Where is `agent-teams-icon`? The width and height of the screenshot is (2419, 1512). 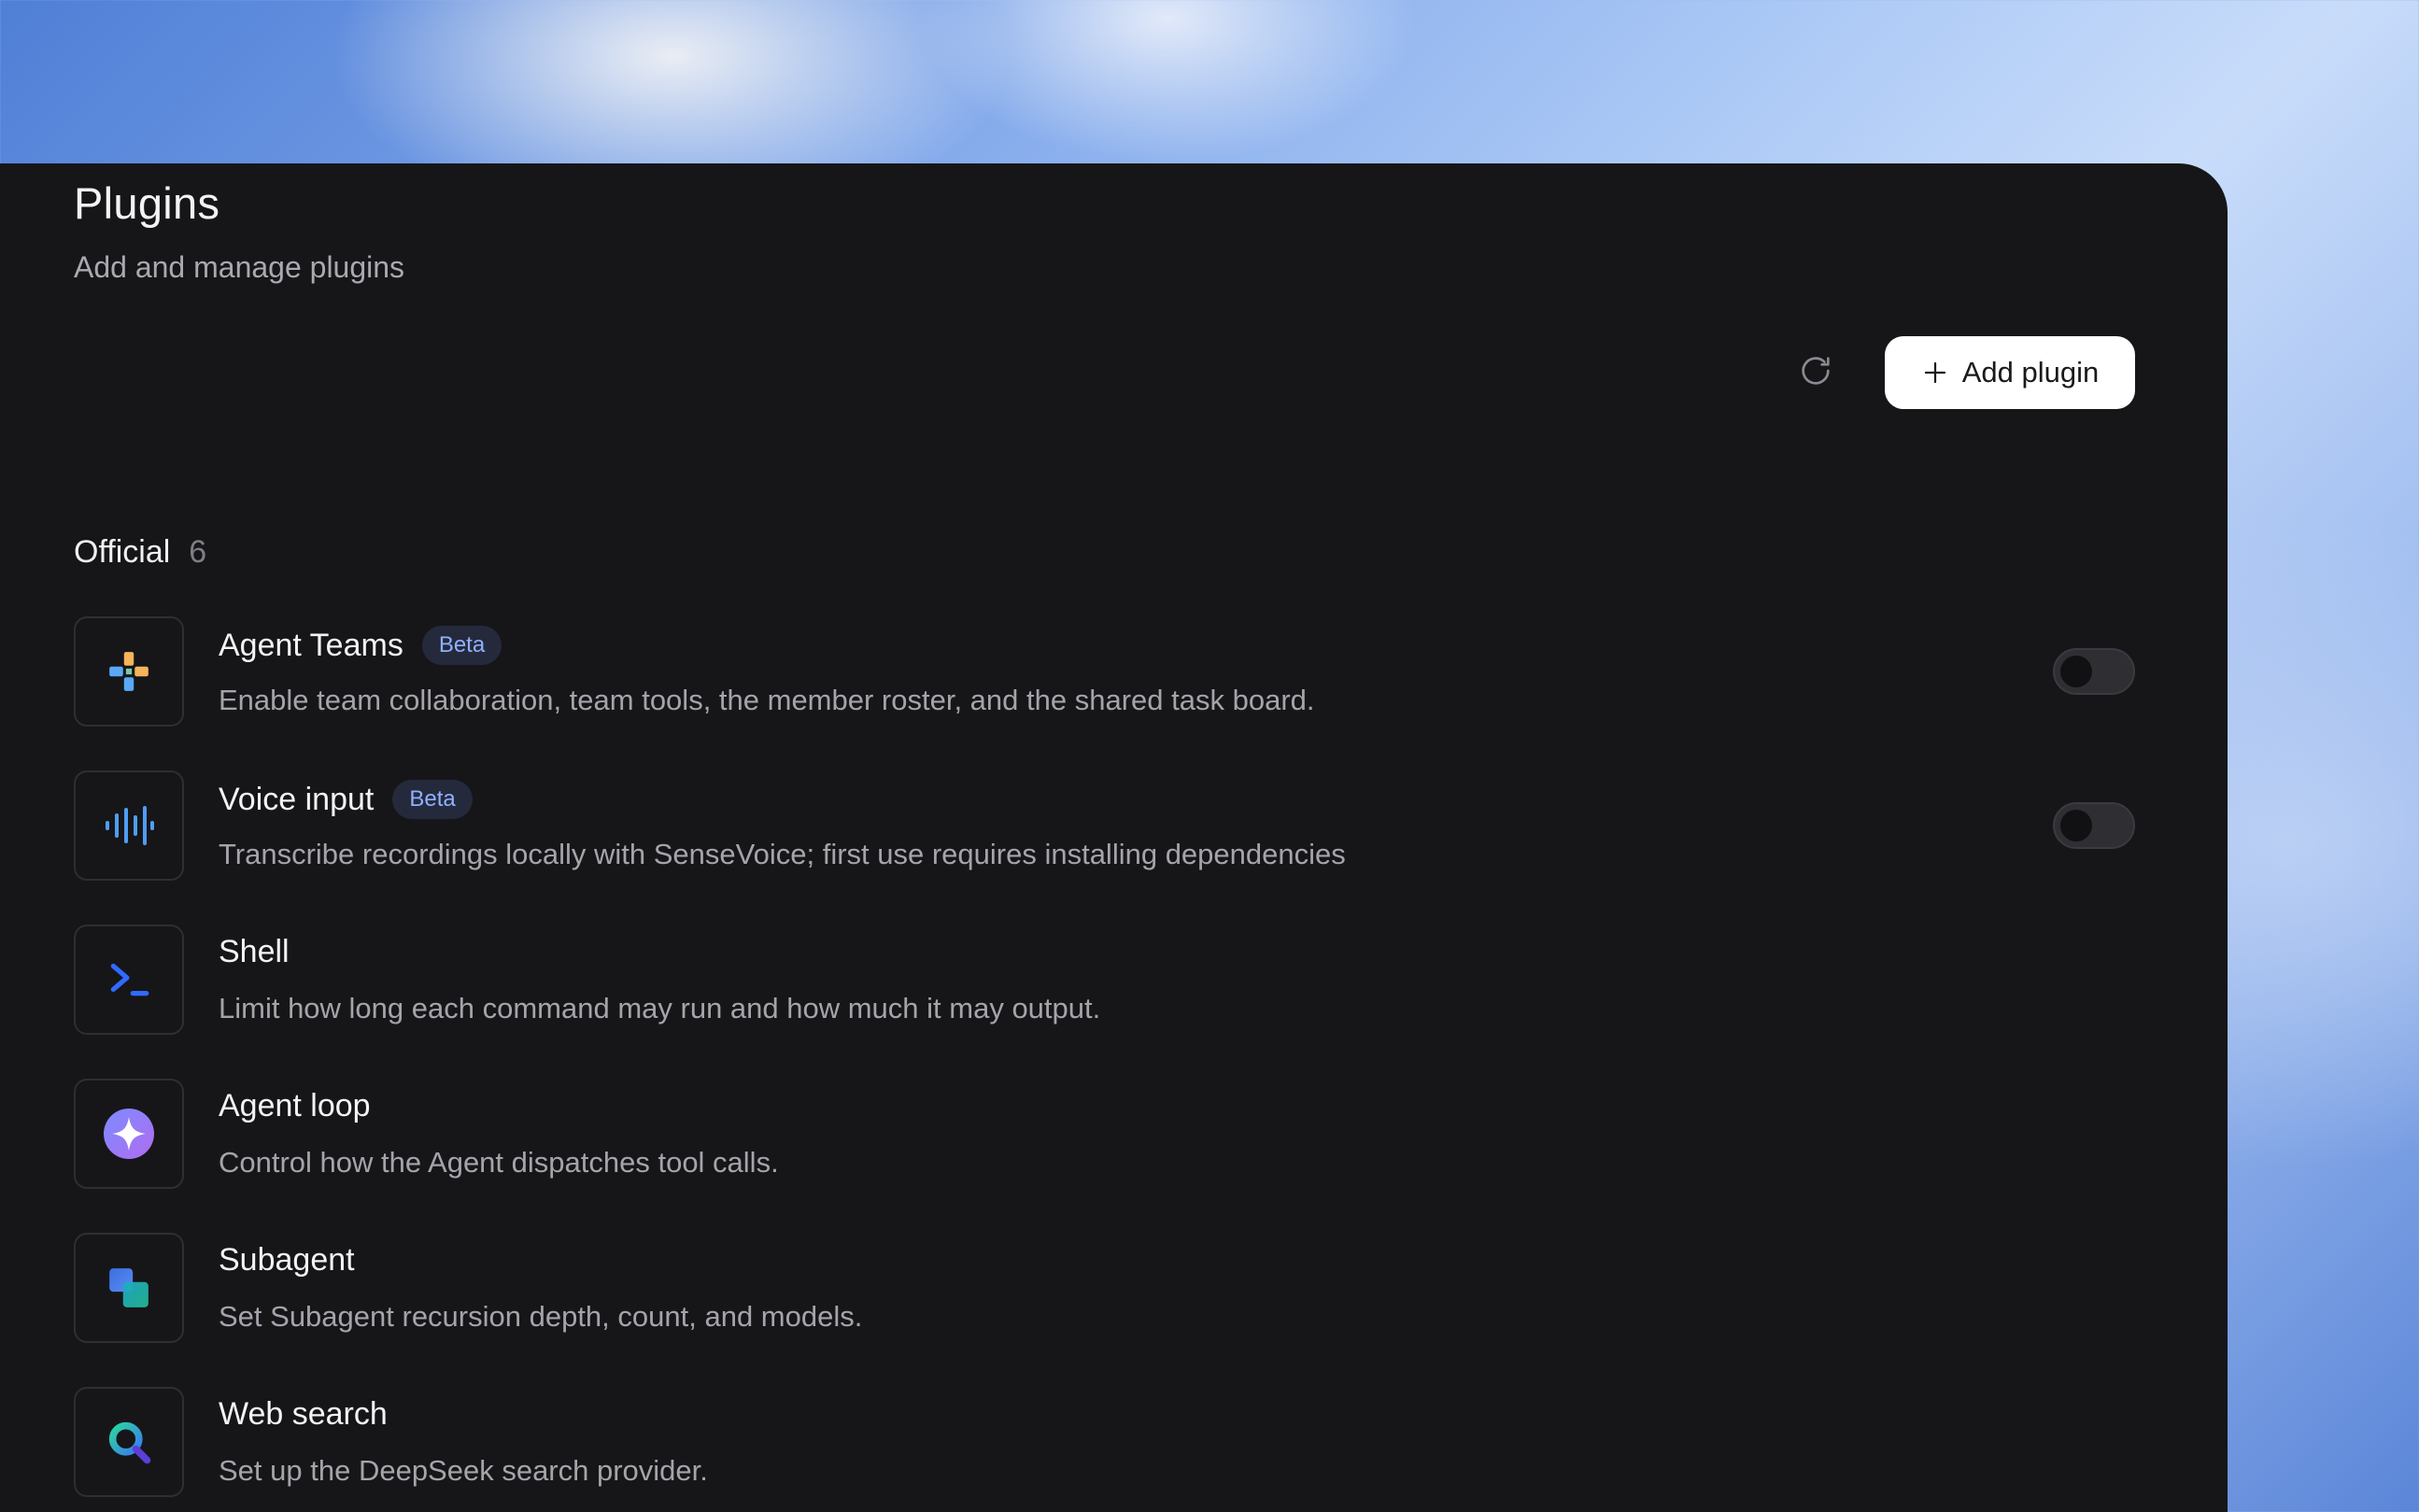
agent-teams-icon is located at coordinates (129, 671).